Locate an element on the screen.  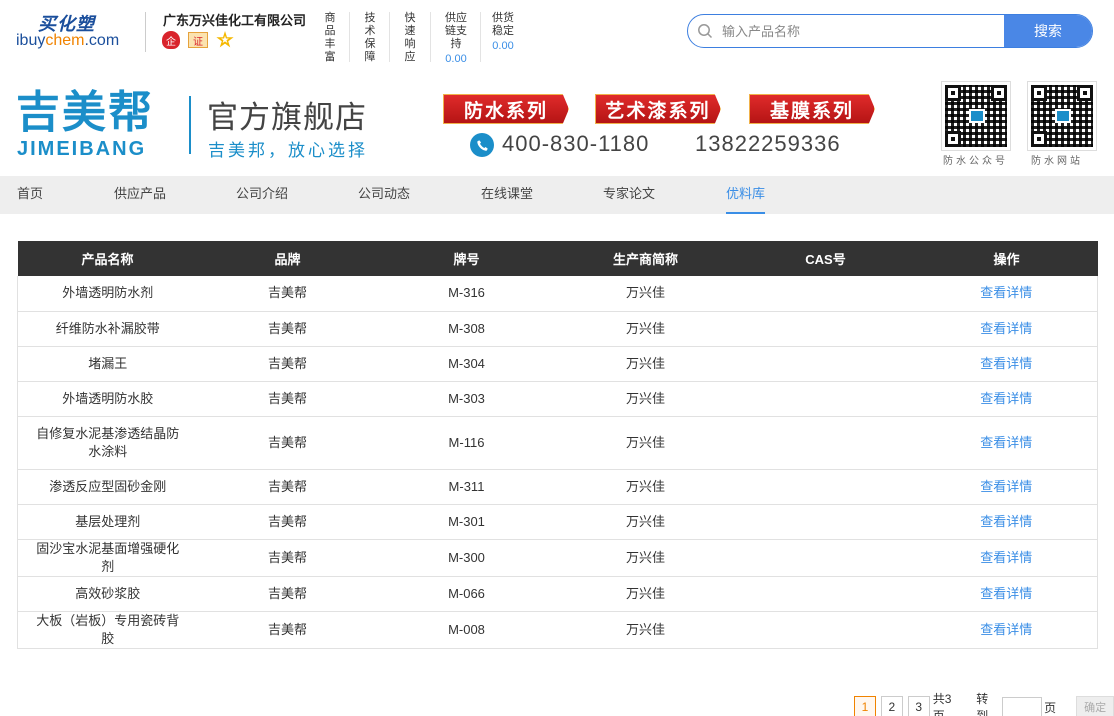
table-header-row: 产品名称 品牌 牌号 生产商简称 CAS号 操作 is located at coordinates (557, 258).